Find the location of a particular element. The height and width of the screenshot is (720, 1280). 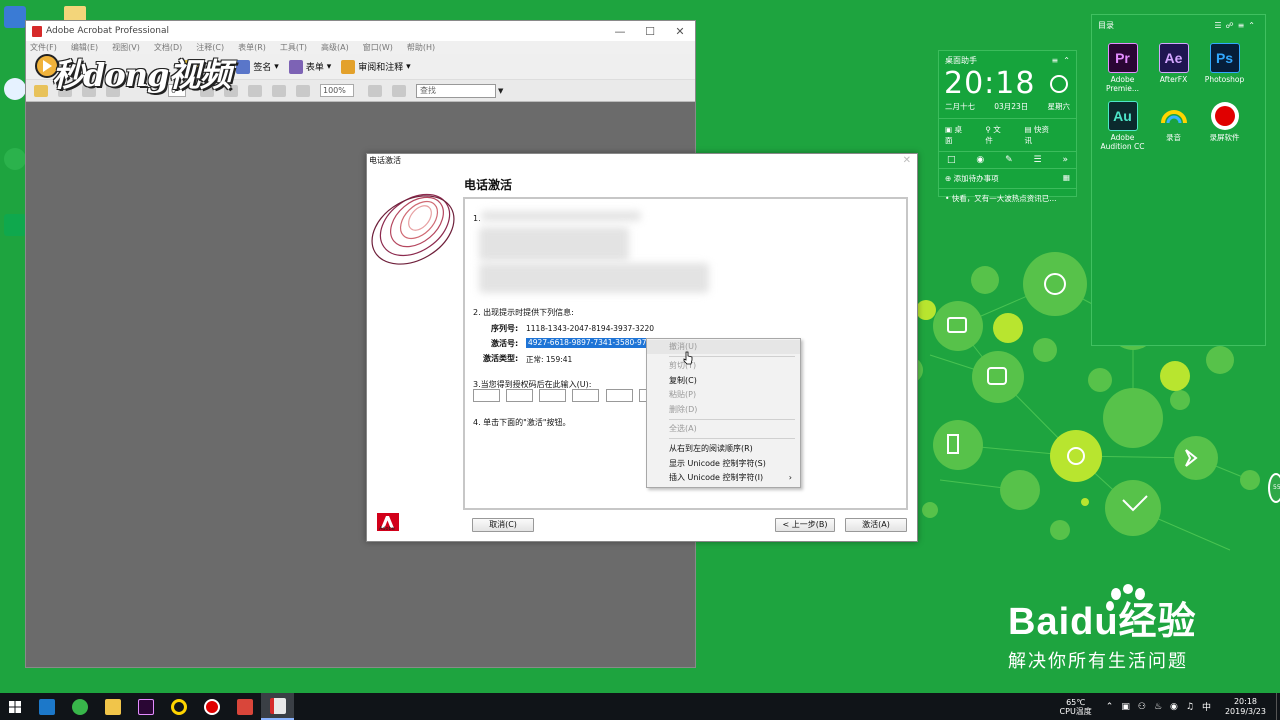

menu-item-copy: 复制(C) is located at coordinates (723, 381).